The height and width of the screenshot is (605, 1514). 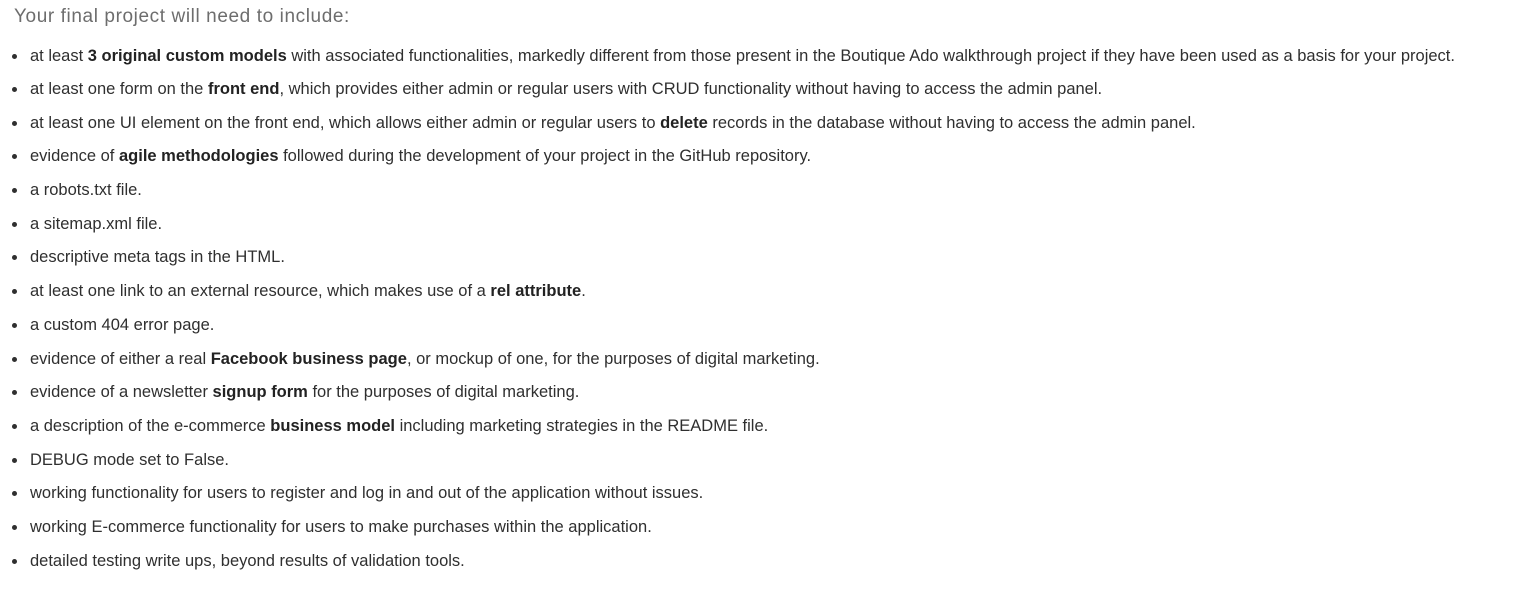 I want to click on emphasis-text: rel attribute, so click(x=536, y=291).